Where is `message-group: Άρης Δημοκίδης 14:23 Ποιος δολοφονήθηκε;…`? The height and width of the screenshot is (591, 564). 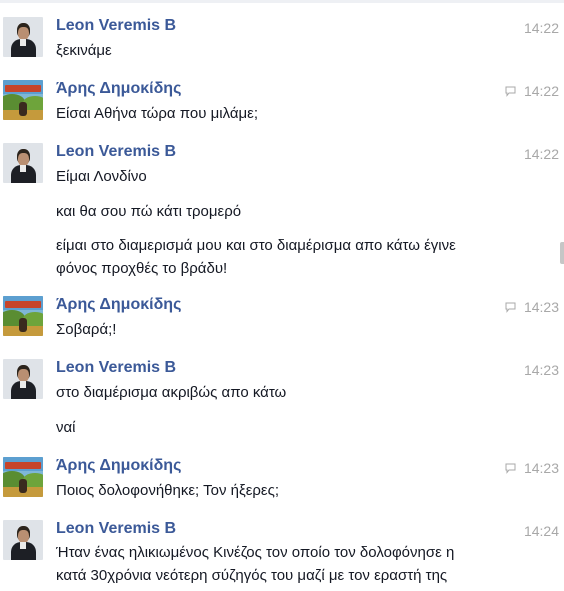
message-group: Άρης Δημοκίδης 14:23 Ποιος δολοφονήθηκε;… is located at coordinates (282, 479).